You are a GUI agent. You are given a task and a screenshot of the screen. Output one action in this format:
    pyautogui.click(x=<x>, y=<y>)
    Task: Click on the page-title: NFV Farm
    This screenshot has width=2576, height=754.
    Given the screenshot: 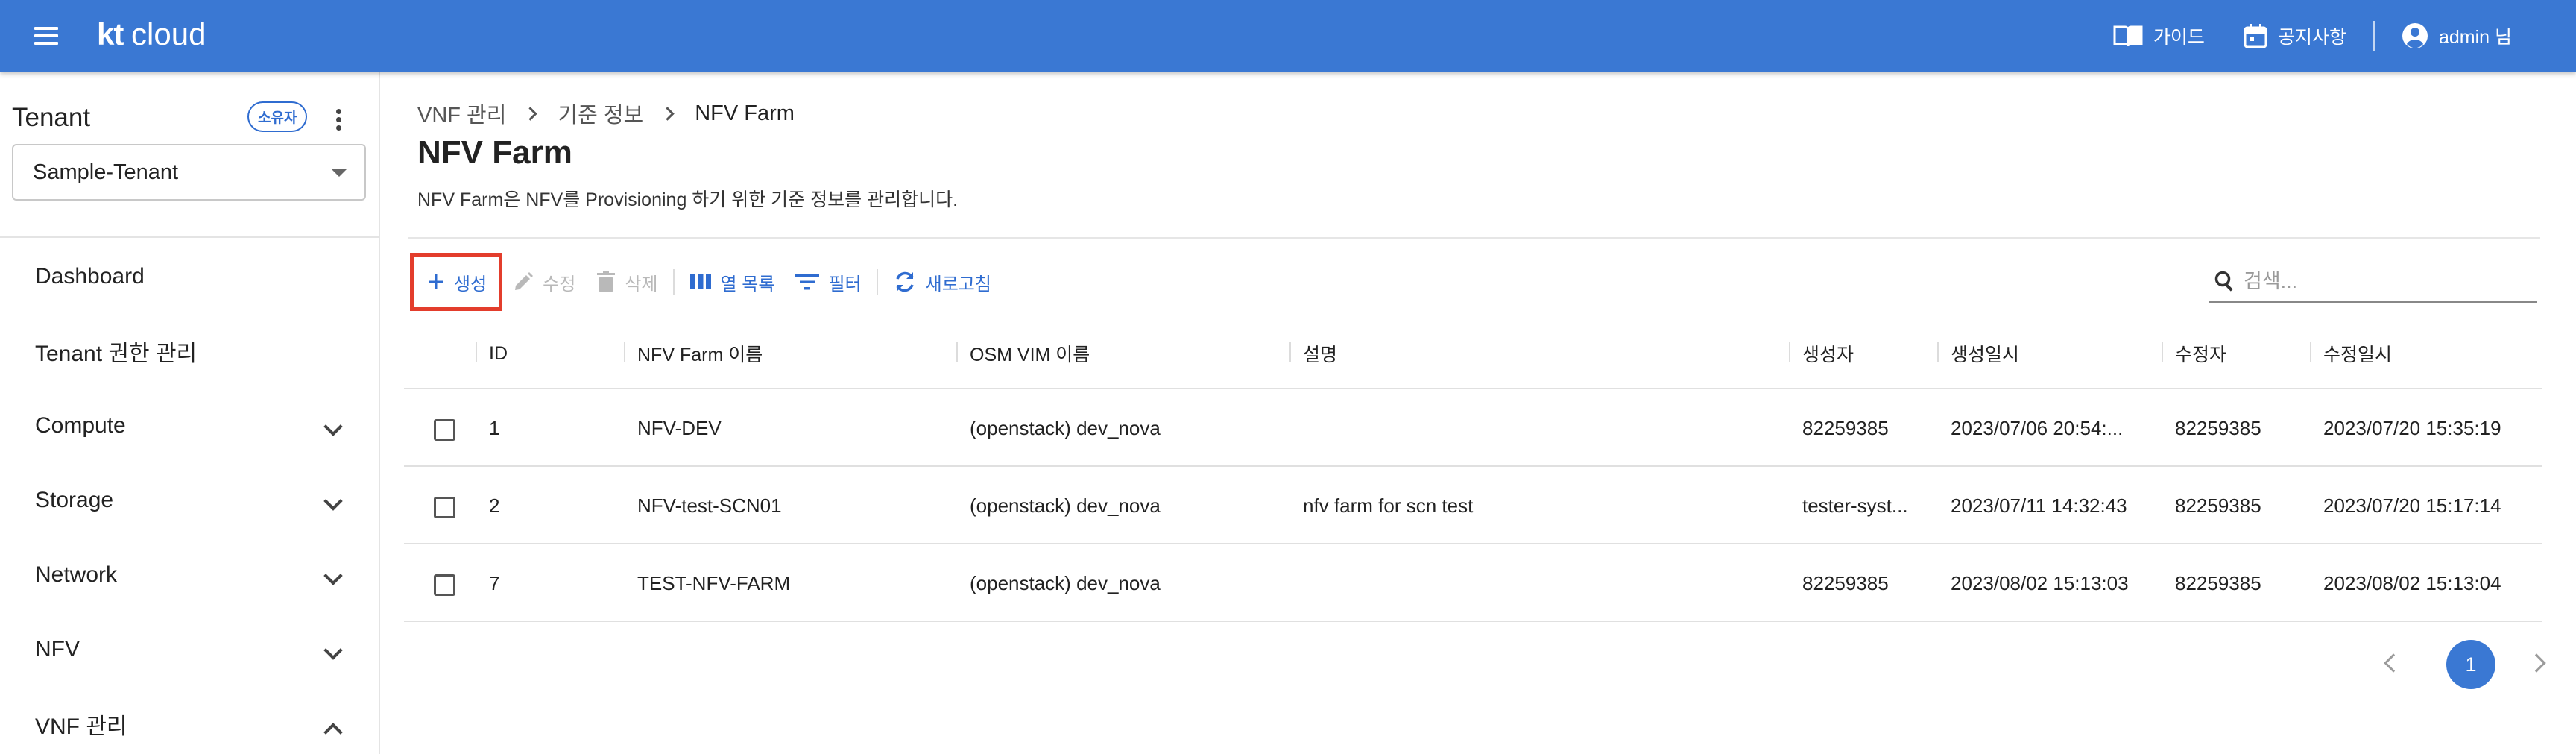 What is the action you would take?
    pyautogui.click(x=494, y=152)
    